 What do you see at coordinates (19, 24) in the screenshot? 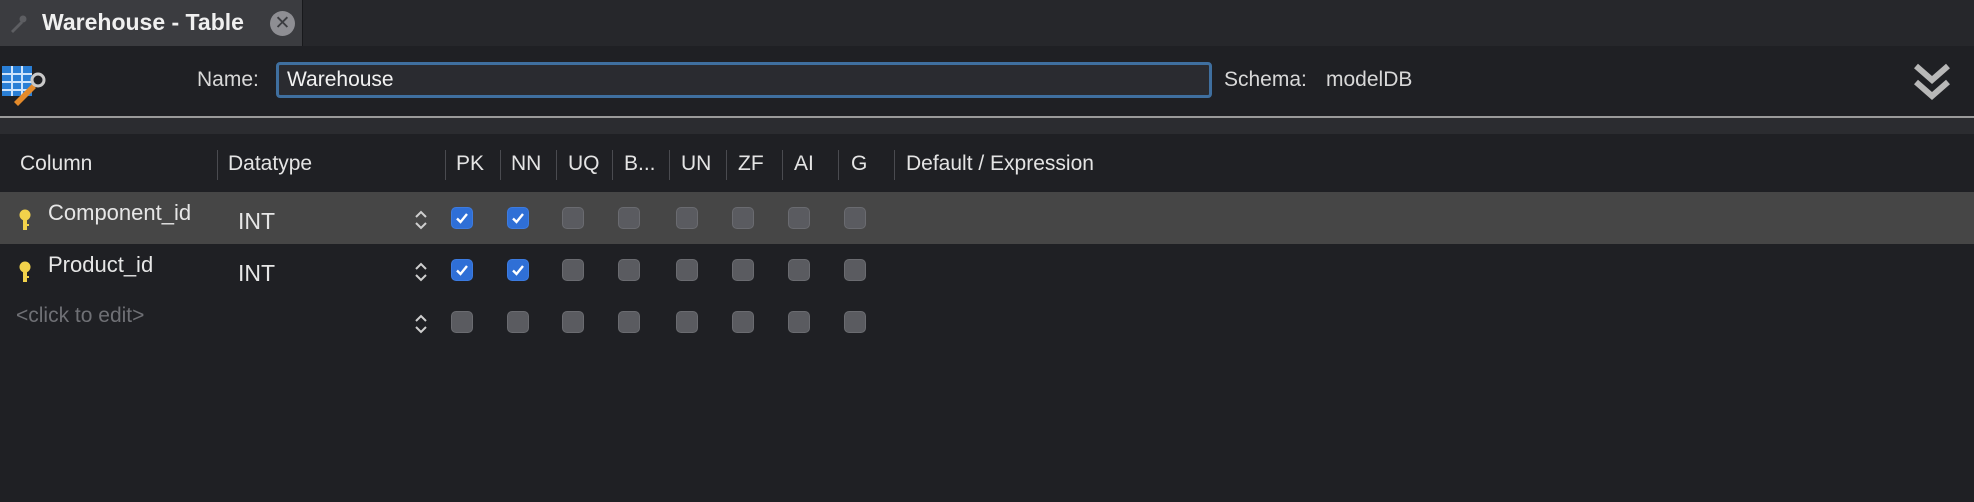
I see `table-wrench-icon` at bounding box center [19, 24].